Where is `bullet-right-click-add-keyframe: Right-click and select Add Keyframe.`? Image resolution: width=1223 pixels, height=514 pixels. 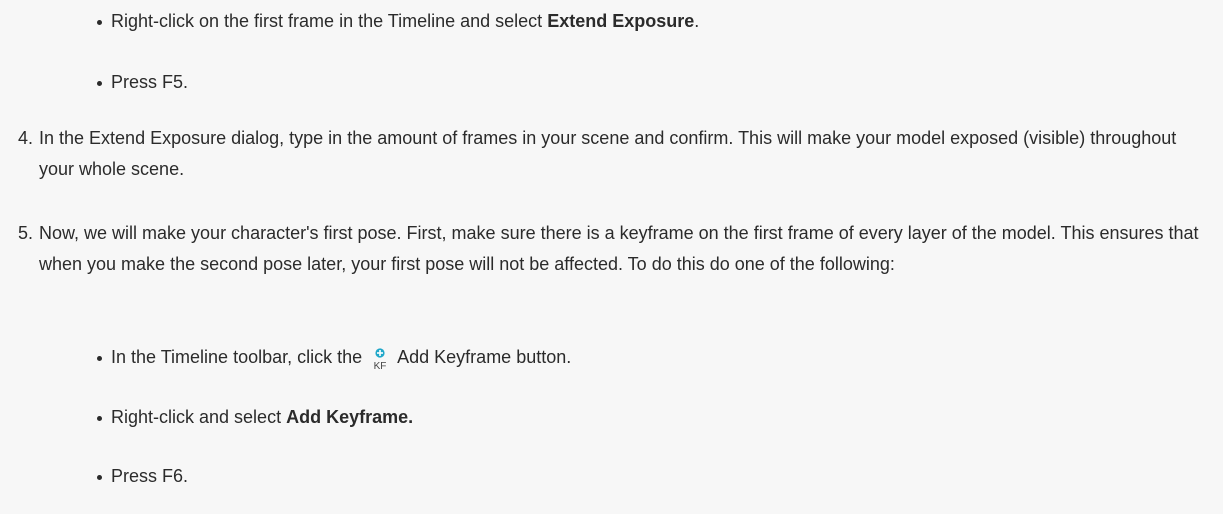 bullet-right-click-add-keyframe: Right-click and select Add Keyframe. is located at coordinates (255, 417).